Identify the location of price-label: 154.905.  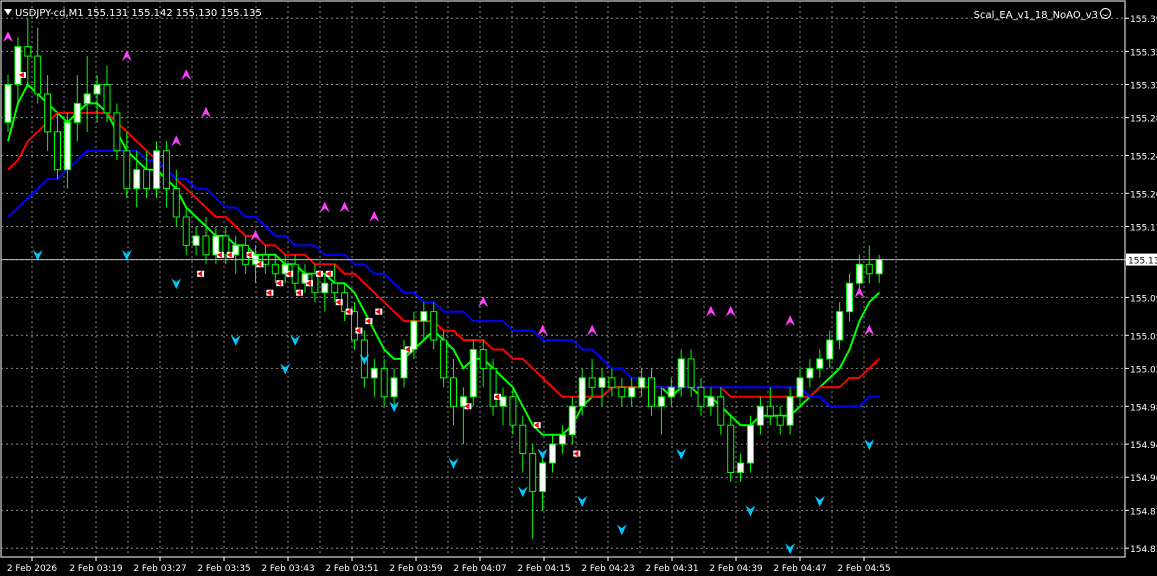
(1143, 479).